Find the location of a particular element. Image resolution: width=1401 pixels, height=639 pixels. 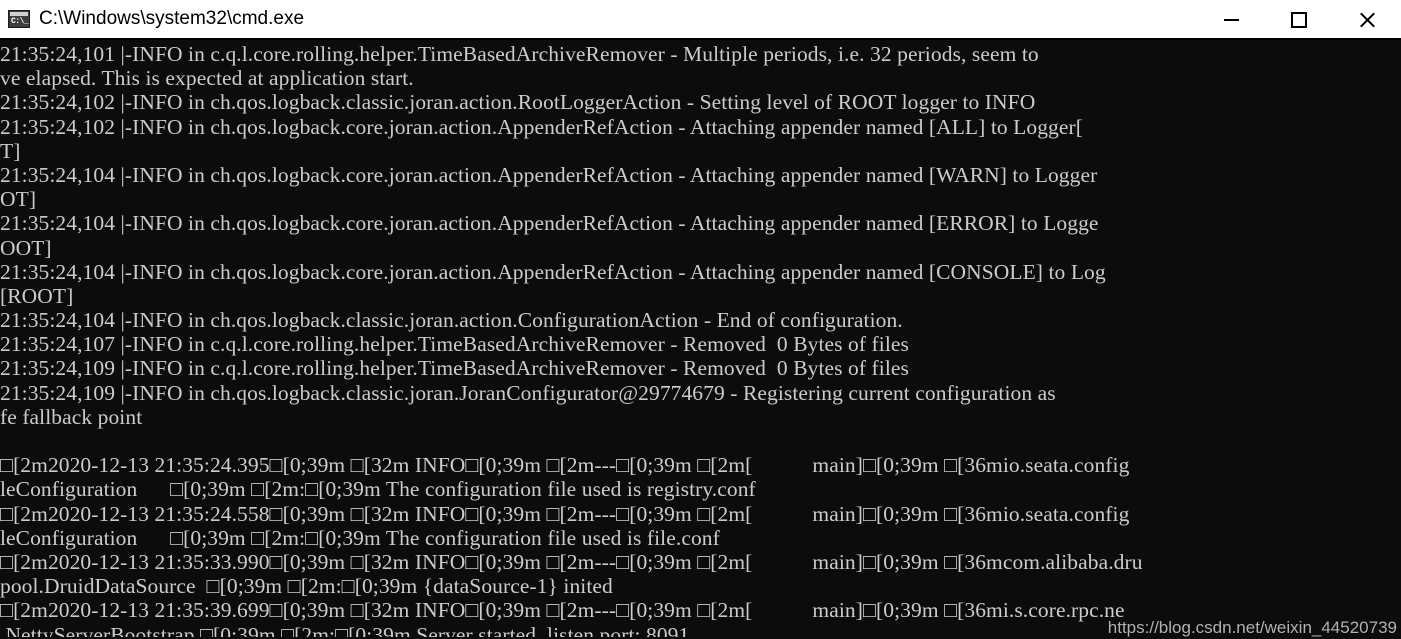

console-icon: C:\_ is located at coordinates (19, 19).